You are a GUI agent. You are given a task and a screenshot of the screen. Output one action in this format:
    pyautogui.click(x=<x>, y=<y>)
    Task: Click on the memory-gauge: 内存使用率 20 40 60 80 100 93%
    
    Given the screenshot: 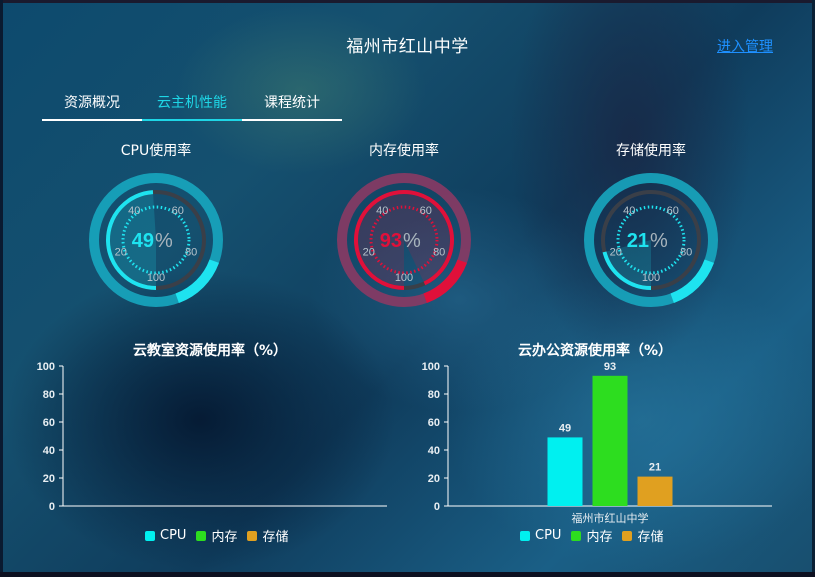 What is the action you would take?
    pyautogui.click(x=404, y=225)
    